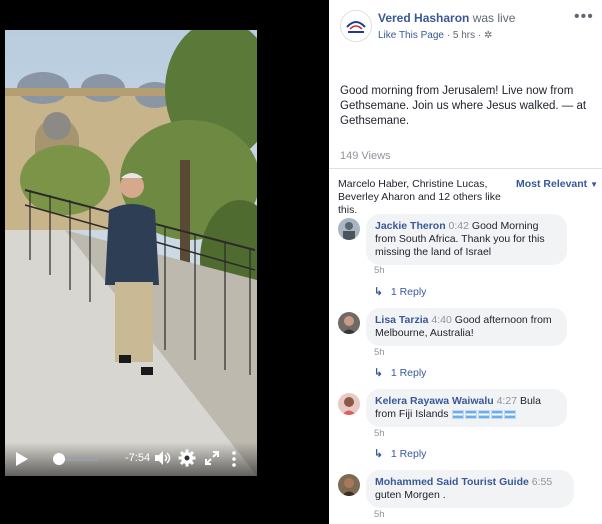 The height and width of the screenshot is (524, 602). I want to click on fullscreen-button, so click(212, 458).